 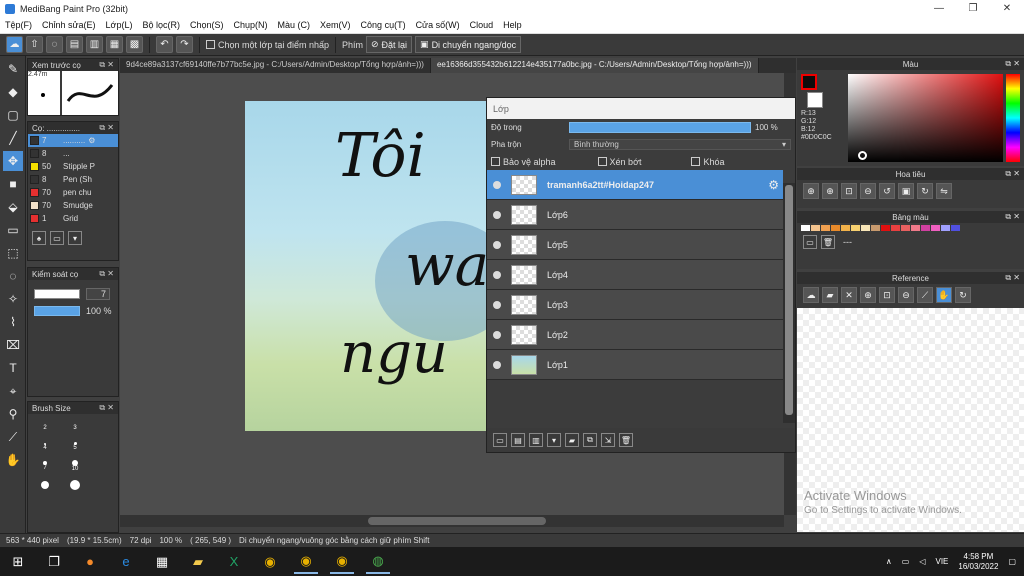 I want to click on duplicate-layer-icon: ⧉, so click(x=590, y=440).